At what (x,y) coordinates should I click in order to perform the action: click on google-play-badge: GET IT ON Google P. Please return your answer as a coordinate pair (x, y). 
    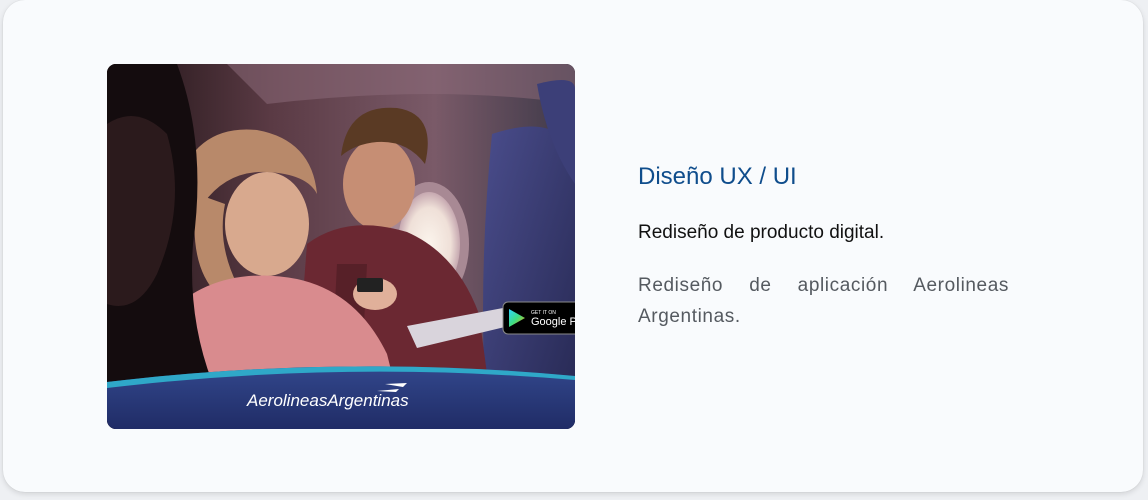
    Looking at the image, I should click on (538, 318).